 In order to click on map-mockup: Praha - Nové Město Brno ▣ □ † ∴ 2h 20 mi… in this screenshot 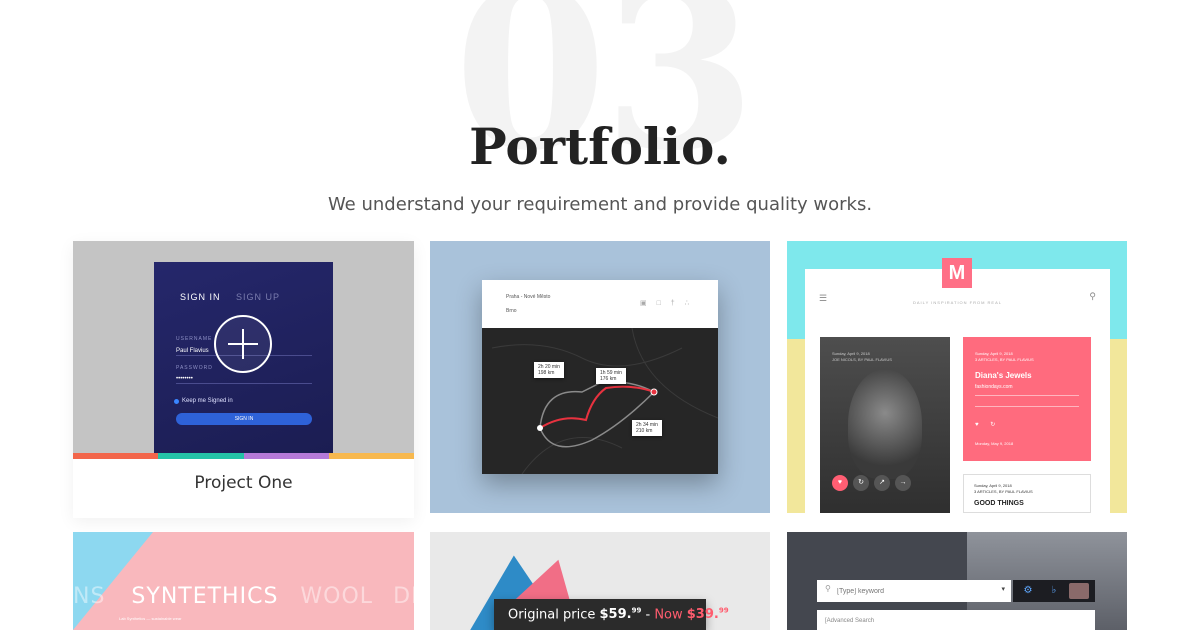, I will do `click(600, 377)`.